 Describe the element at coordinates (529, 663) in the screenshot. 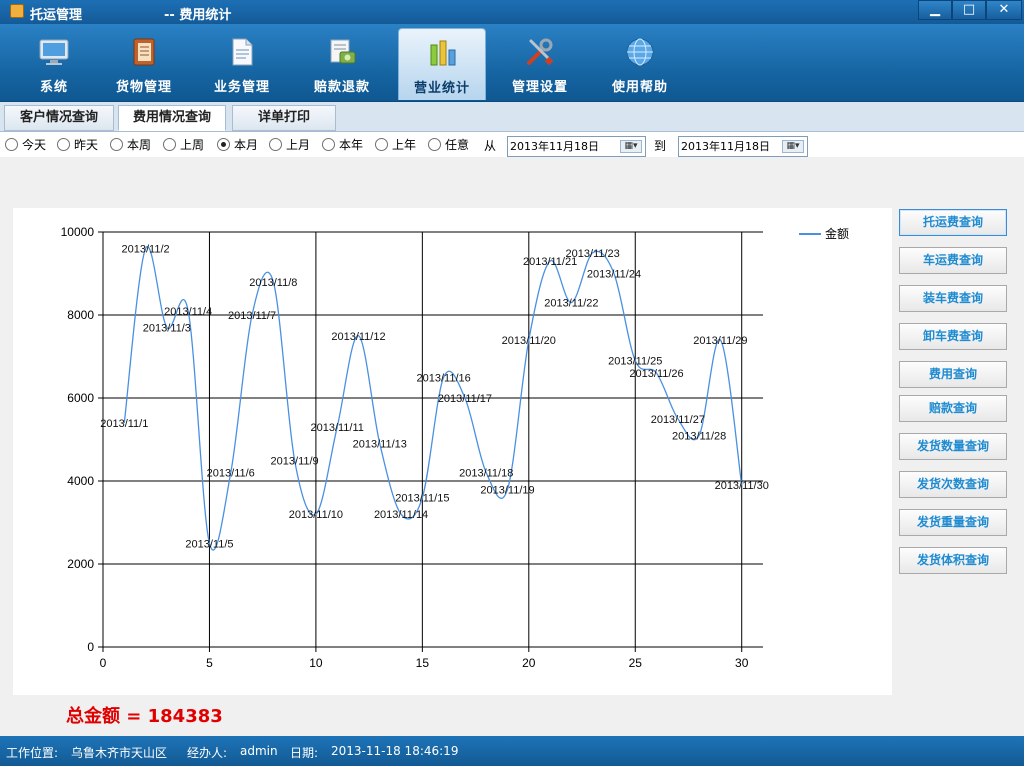

I see `x-tick-label: 20` at that location.